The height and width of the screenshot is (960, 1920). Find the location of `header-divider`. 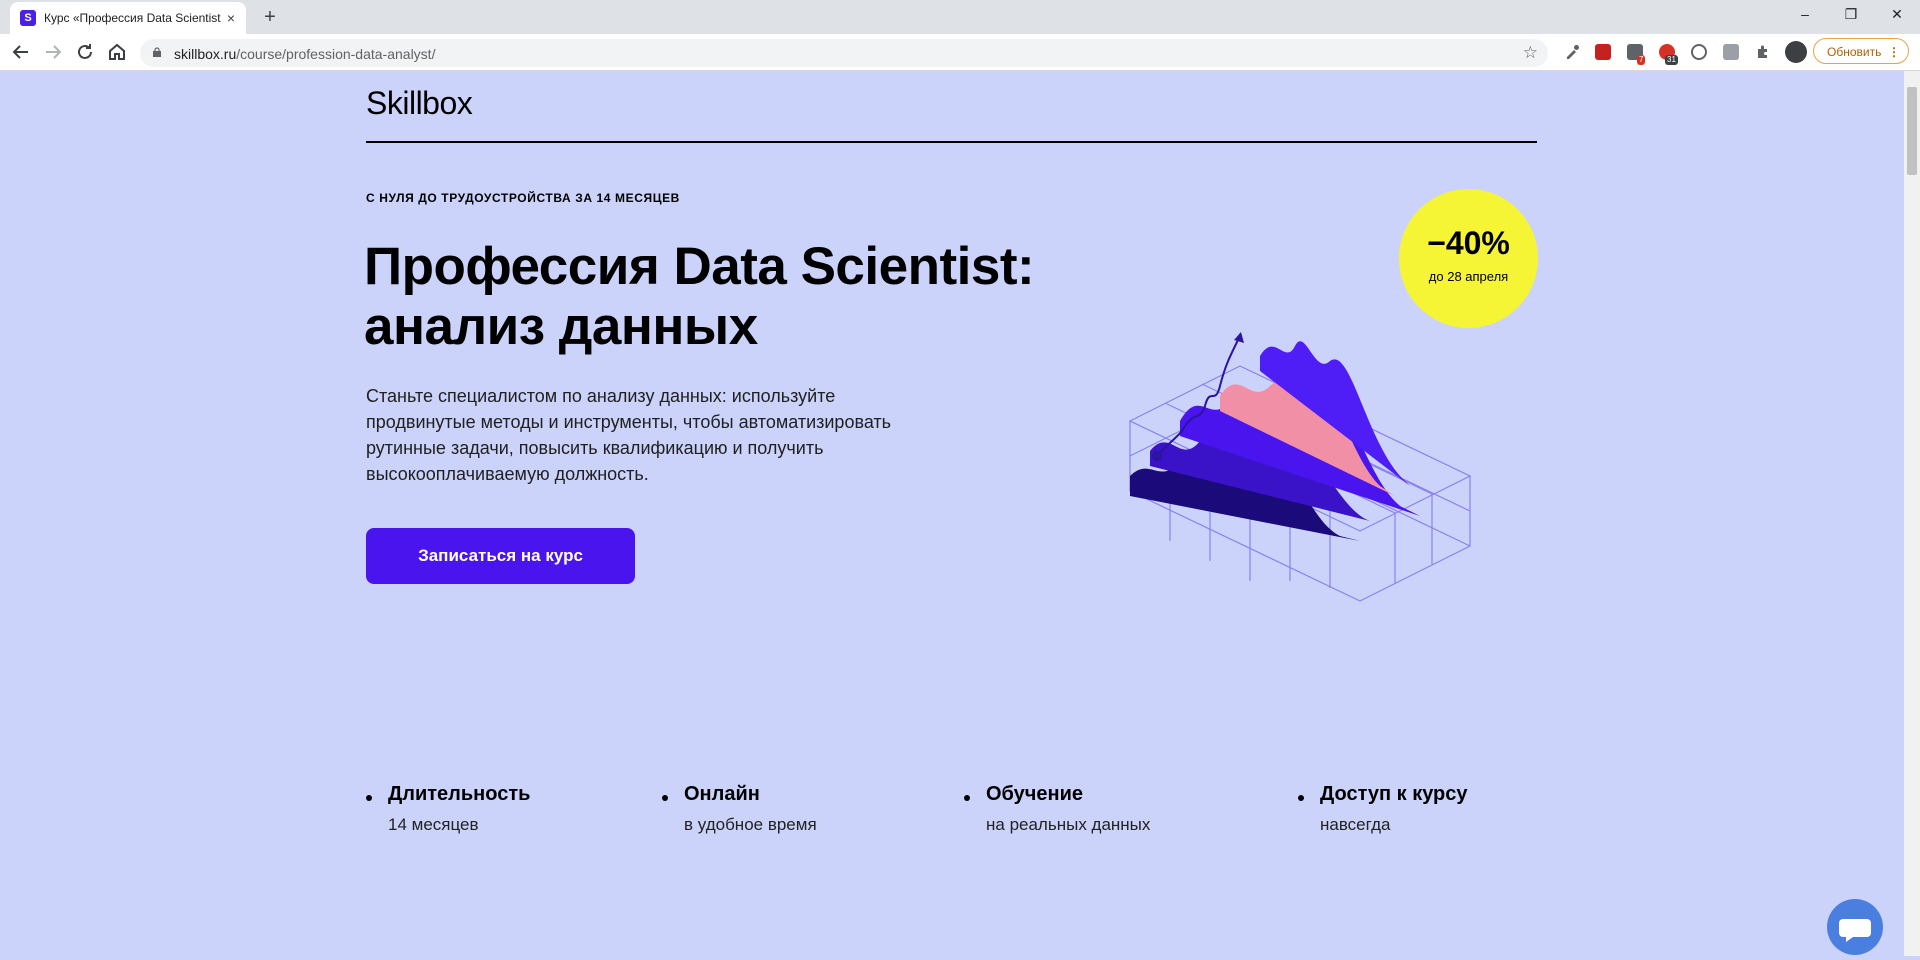

header-divider is located at coordinates (951, 142).